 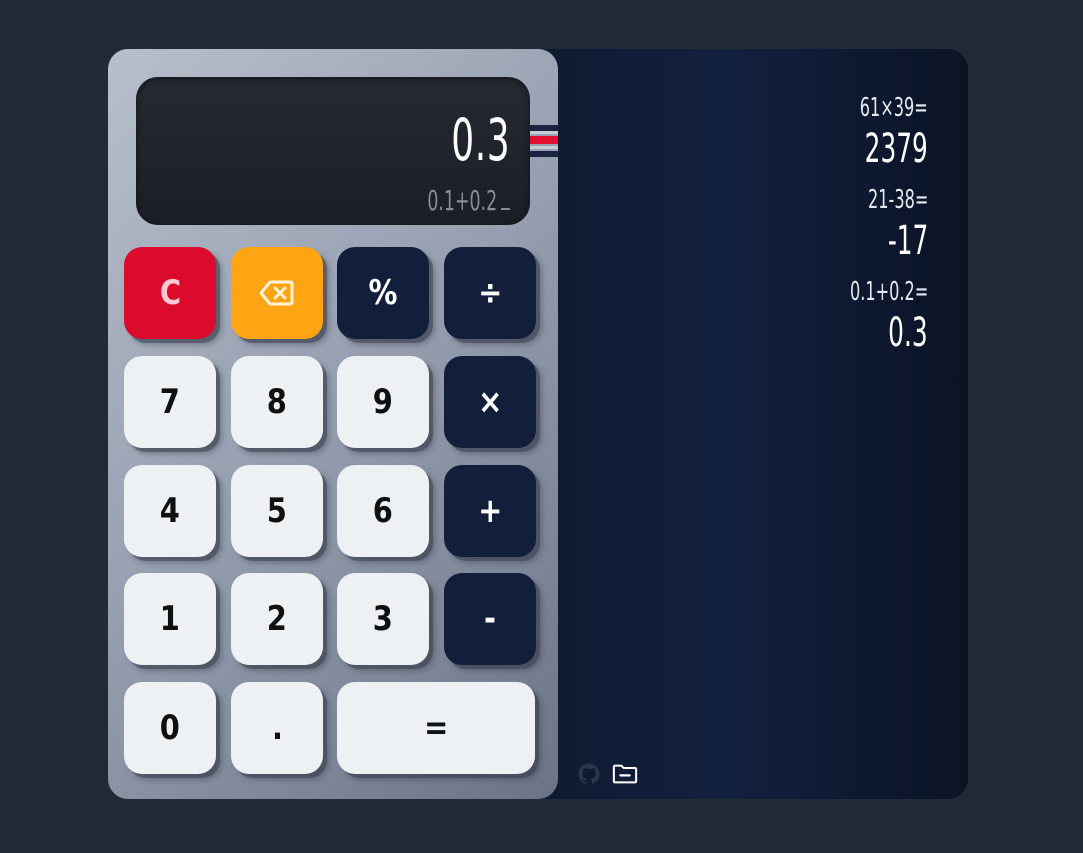 I want to click on digit-label: 3, so click(x=383, y=619).